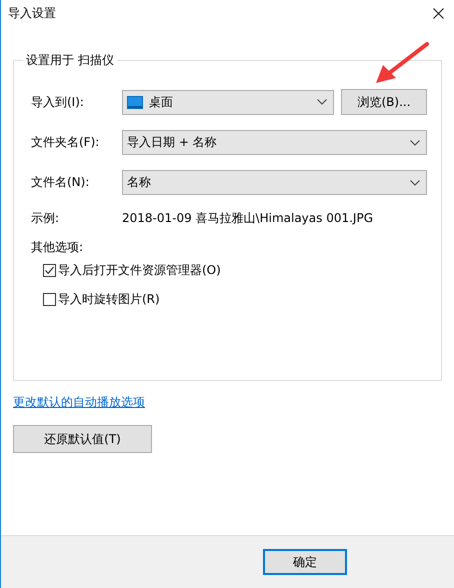 The width and height of the screenshot is (454, 588). Describe the element at coordinates (60, 182) in the screenshot. I see `field-label: 文件名(N):` at that location.